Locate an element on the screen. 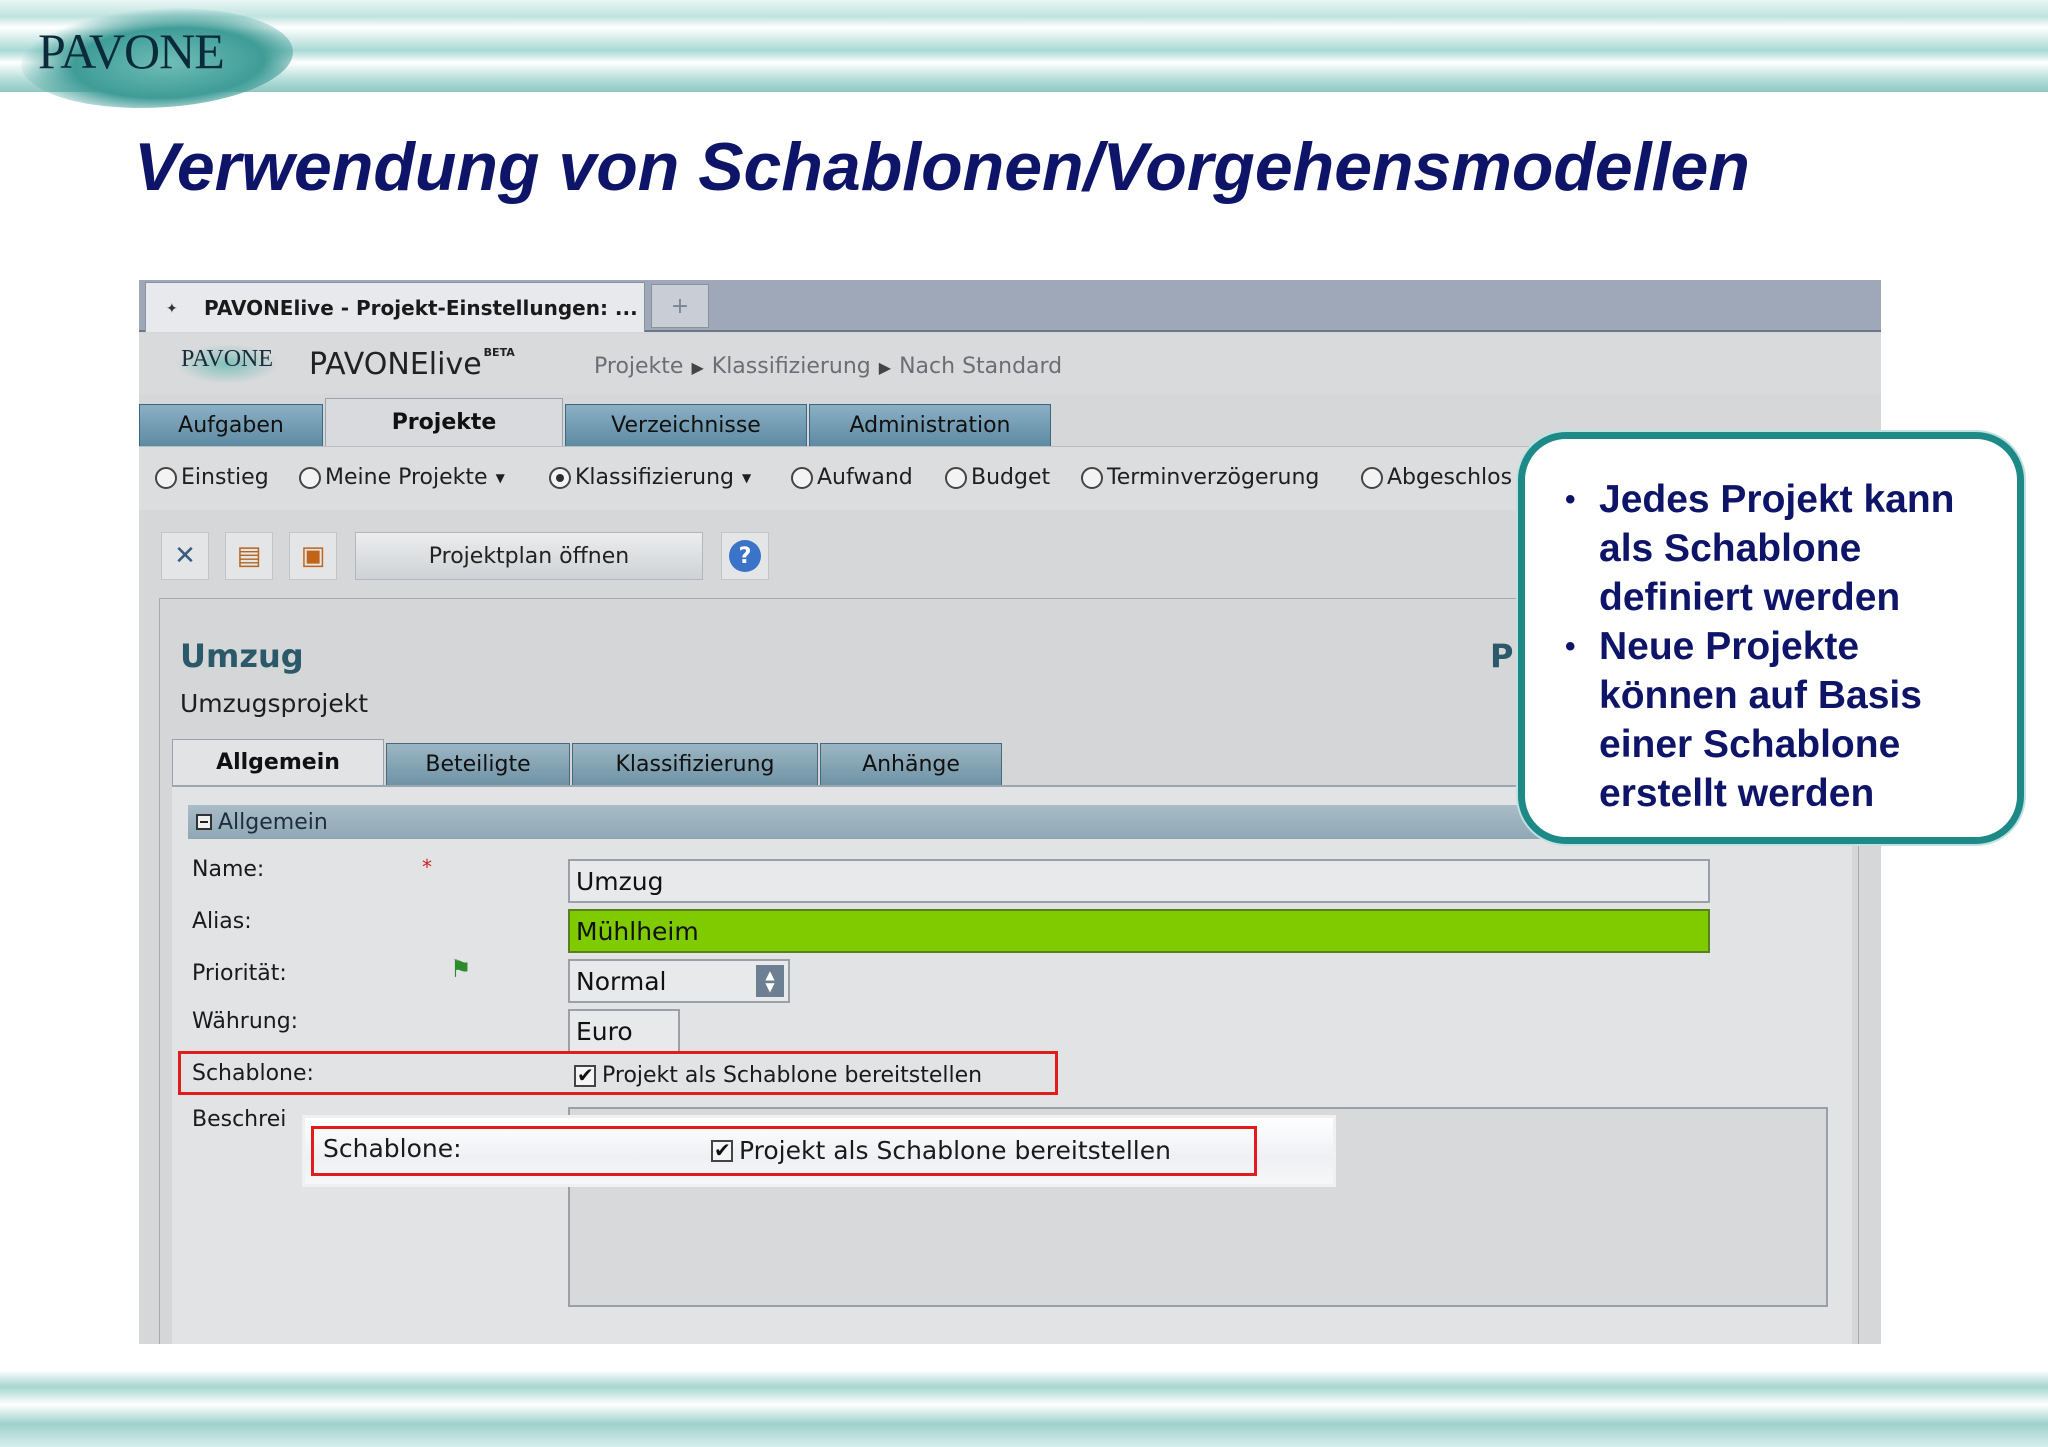  required-marker: * is located at coordinates (427, 867).